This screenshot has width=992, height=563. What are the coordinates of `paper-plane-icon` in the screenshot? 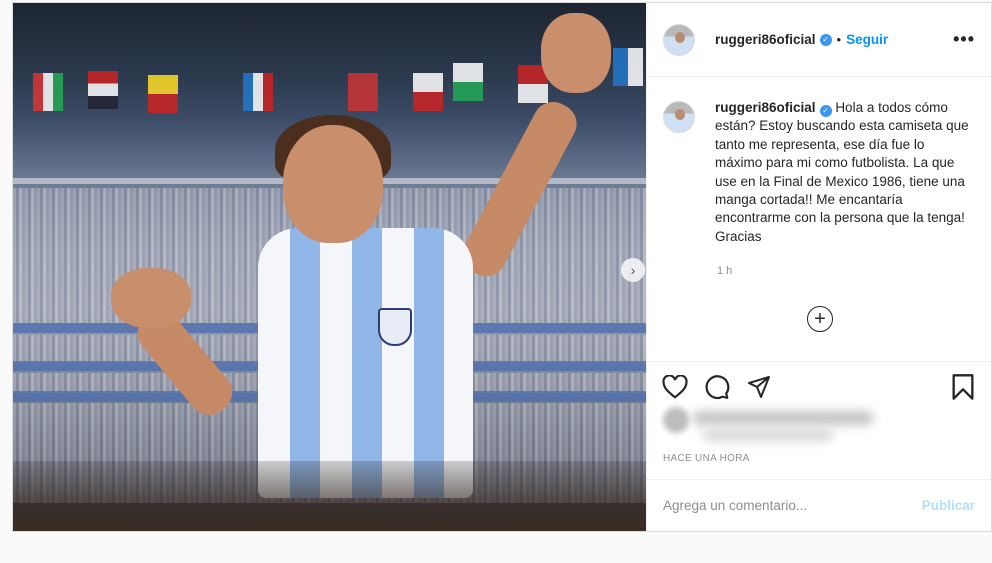 It's located at (759, 386).